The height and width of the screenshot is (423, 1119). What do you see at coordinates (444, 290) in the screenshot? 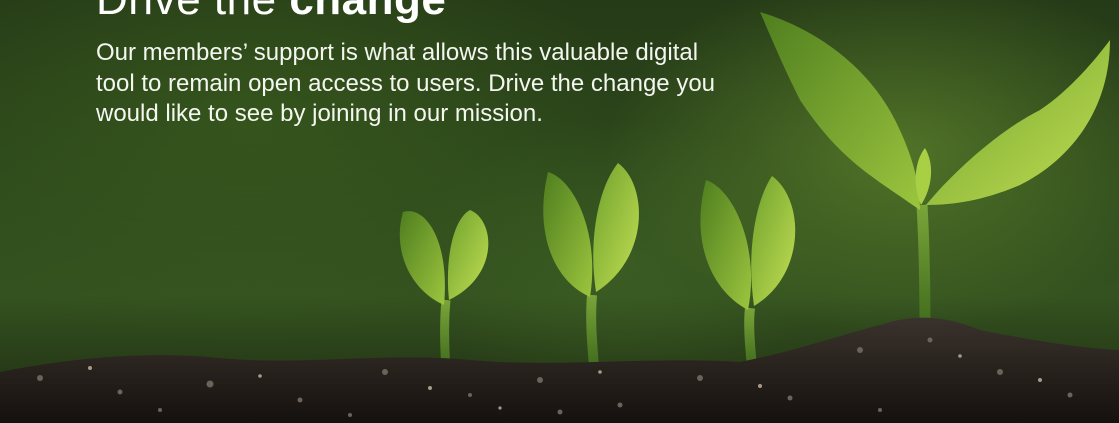
I see `seedling-small` at bounding box center [444, 290].